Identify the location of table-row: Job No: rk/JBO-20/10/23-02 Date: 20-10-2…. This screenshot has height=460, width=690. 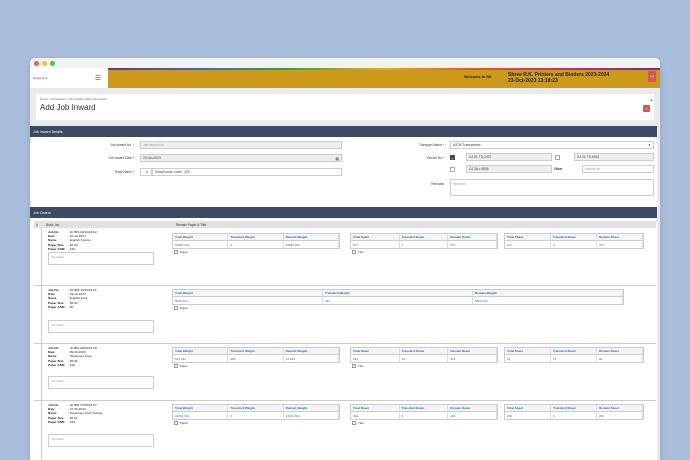
(345, 257).